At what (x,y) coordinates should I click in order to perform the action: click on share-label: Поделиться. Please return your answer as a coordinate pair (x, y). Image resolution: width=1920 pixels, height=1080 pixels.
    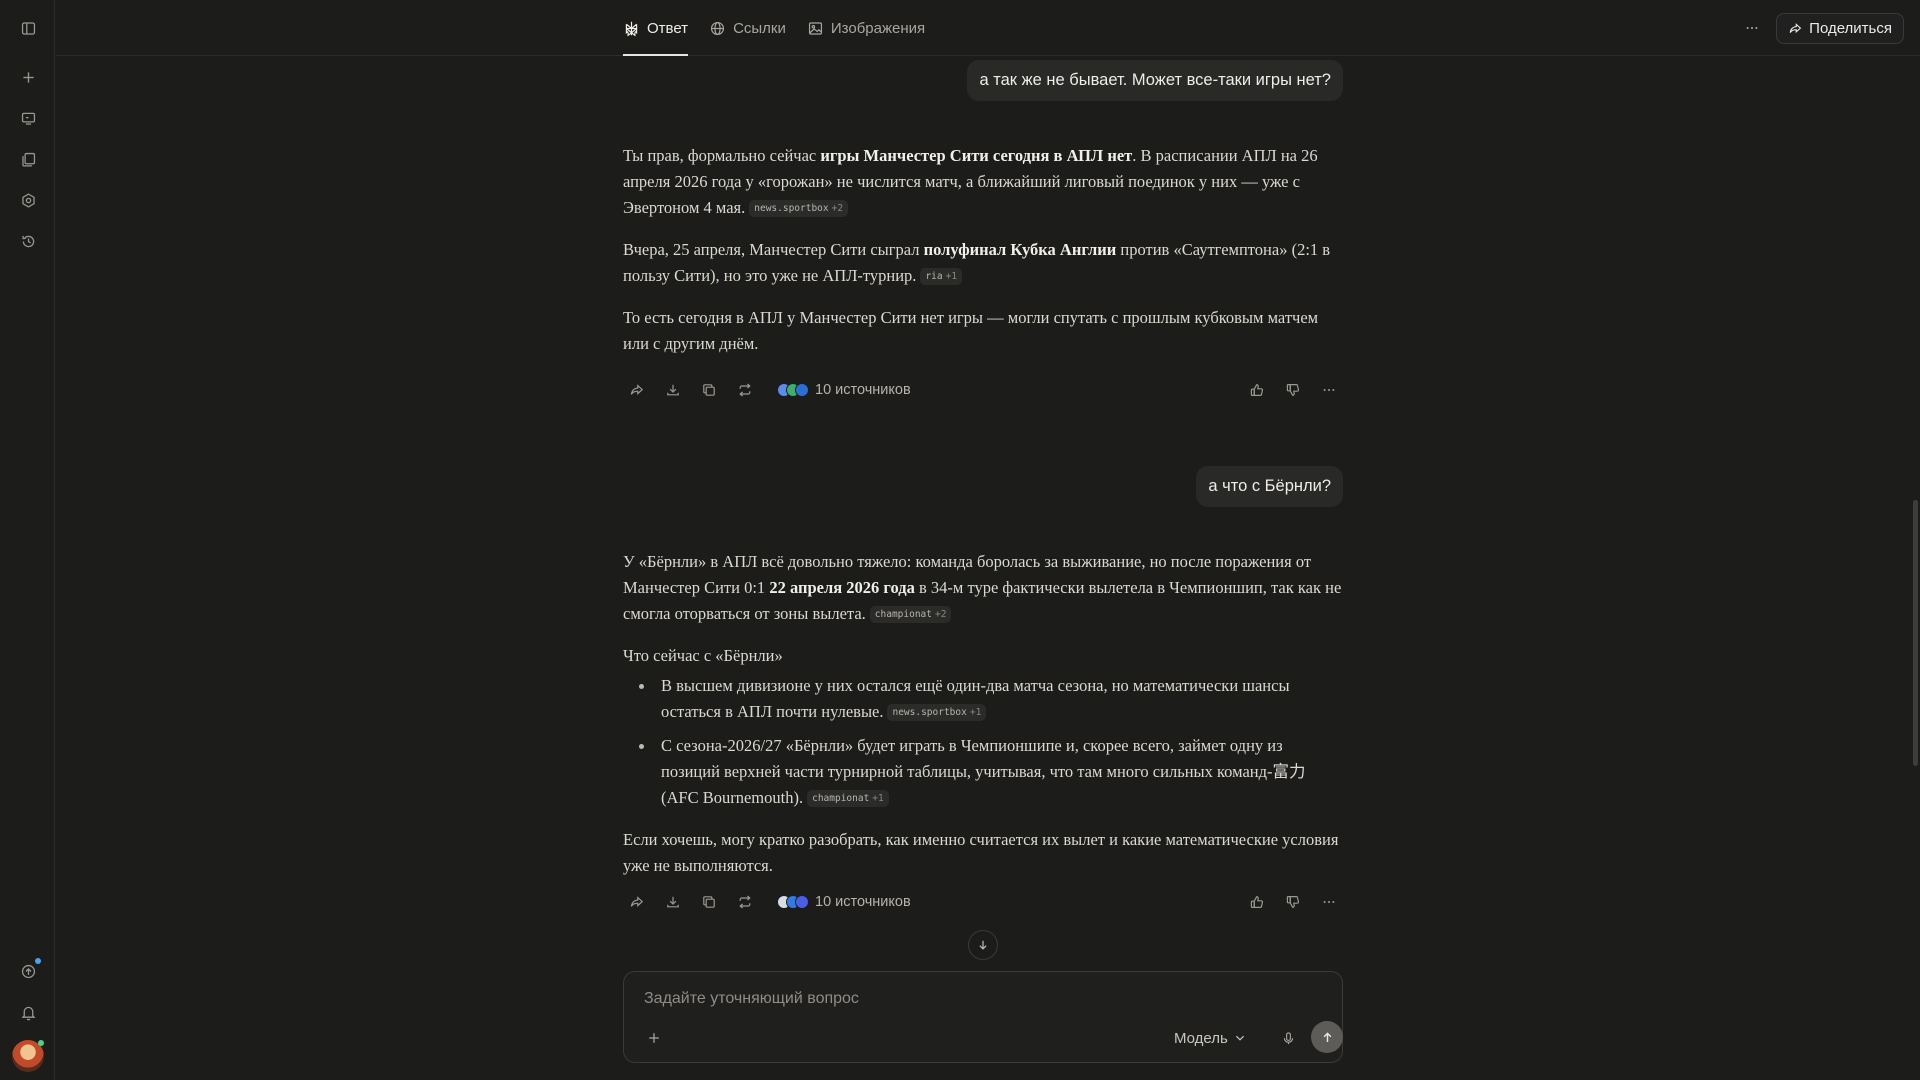
    Looking at the image, I should click on (1850, 28).